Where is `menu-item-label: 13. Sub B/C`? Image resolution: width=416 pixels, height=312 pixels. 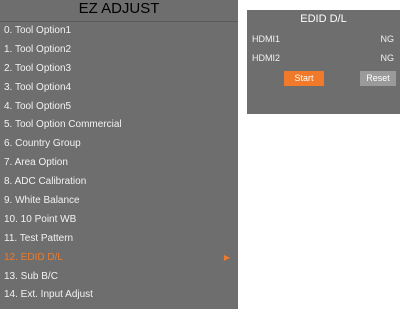
menu-item-label: 13. Sub B/C is located at coordinates (31, 276).